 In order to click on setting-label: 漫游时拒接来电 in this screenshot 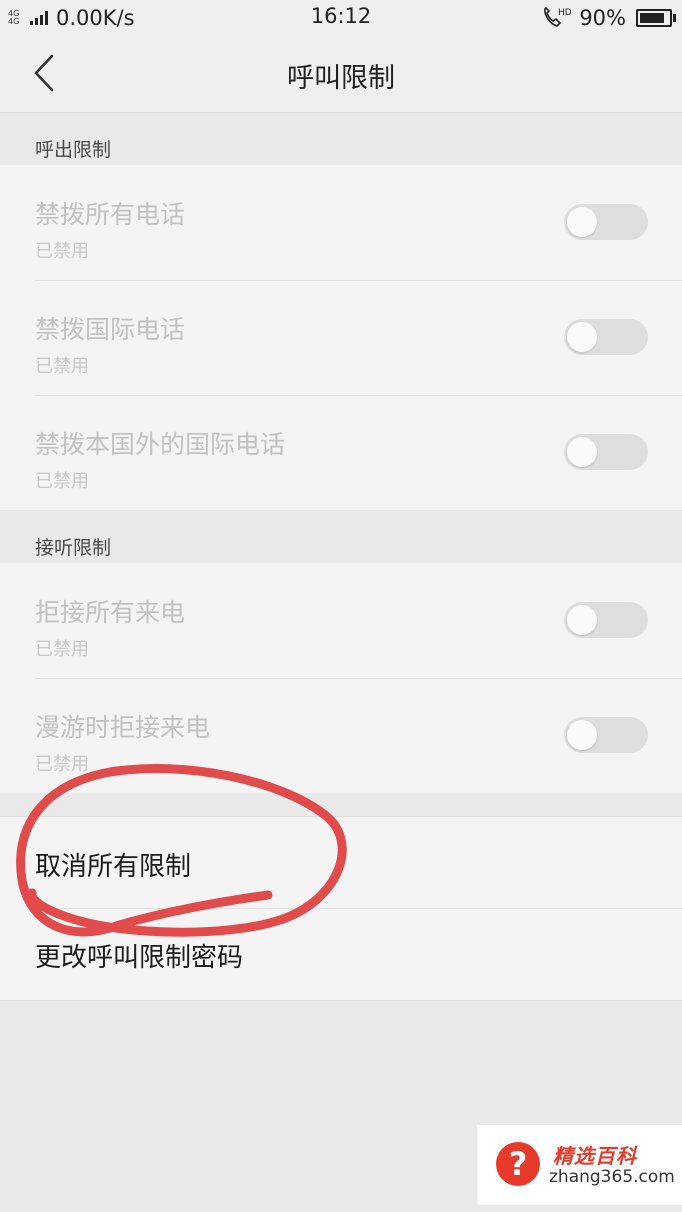, I will do `click(123, 727)`.